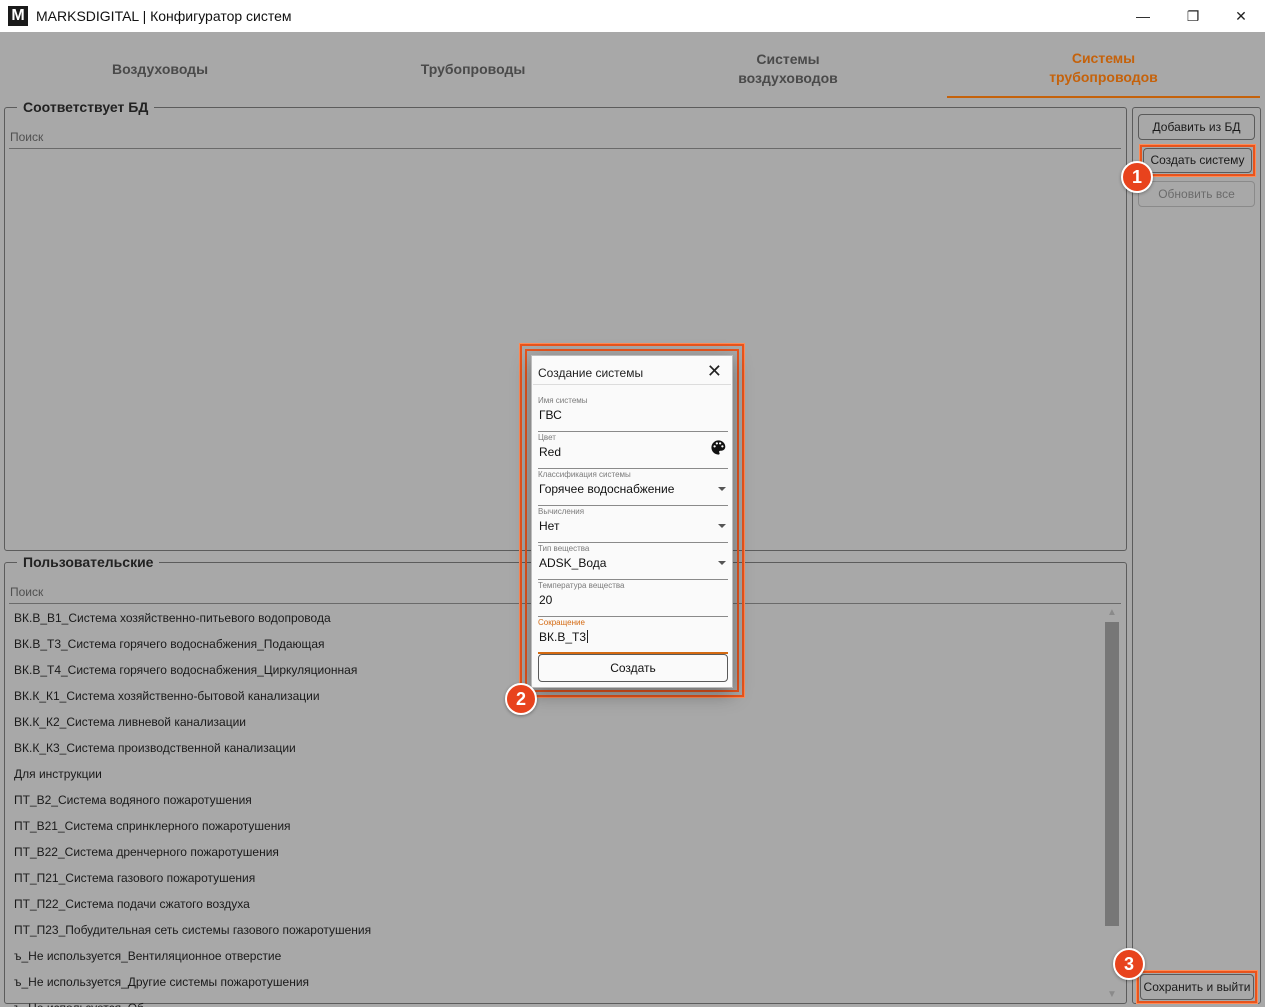 This screenshot has width=1265, height=1007. What do you see at coordinates (1143, 16) in the screenshot?
I see `minimize-button: —` at bounding box center [1143, 16].